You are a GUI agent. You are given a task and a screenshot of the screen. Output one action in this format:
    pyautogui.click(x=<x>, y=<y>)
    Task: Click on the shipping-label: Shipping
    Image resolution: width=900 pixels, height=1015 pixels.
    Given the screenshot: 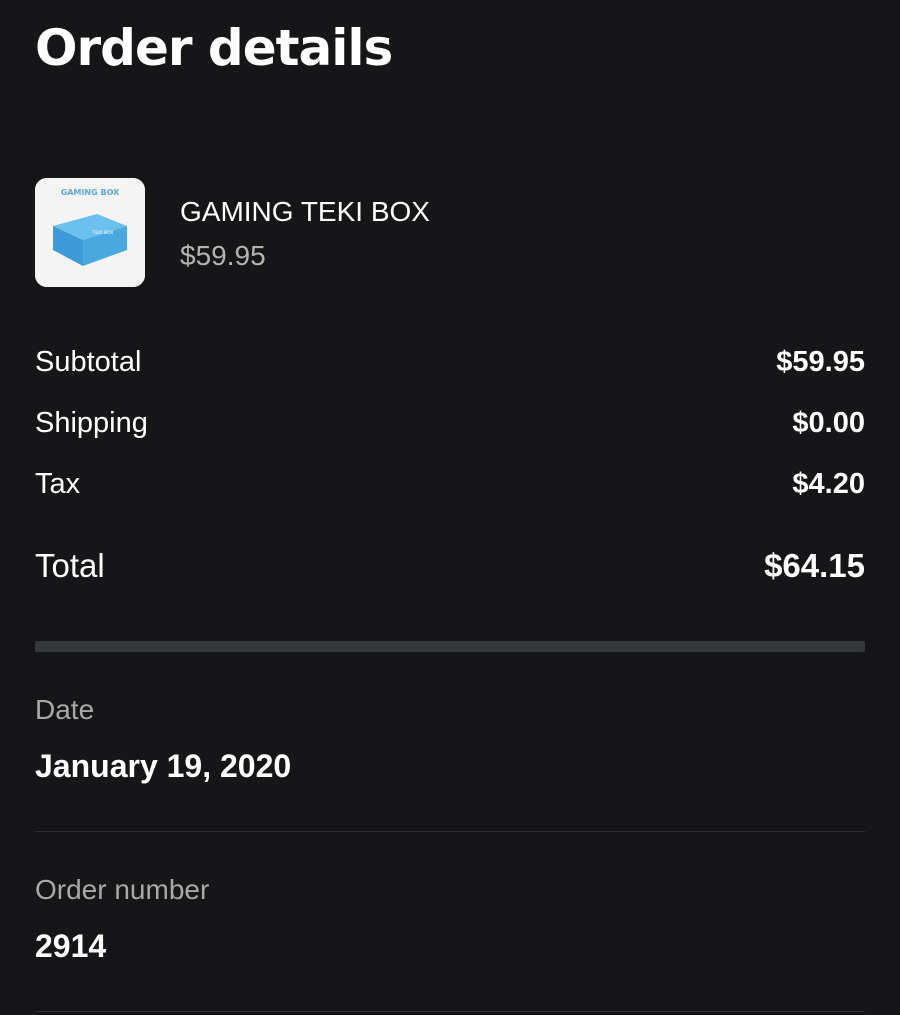 What is the action you would take?
    pyautogui.click(x=91, y=423)
    